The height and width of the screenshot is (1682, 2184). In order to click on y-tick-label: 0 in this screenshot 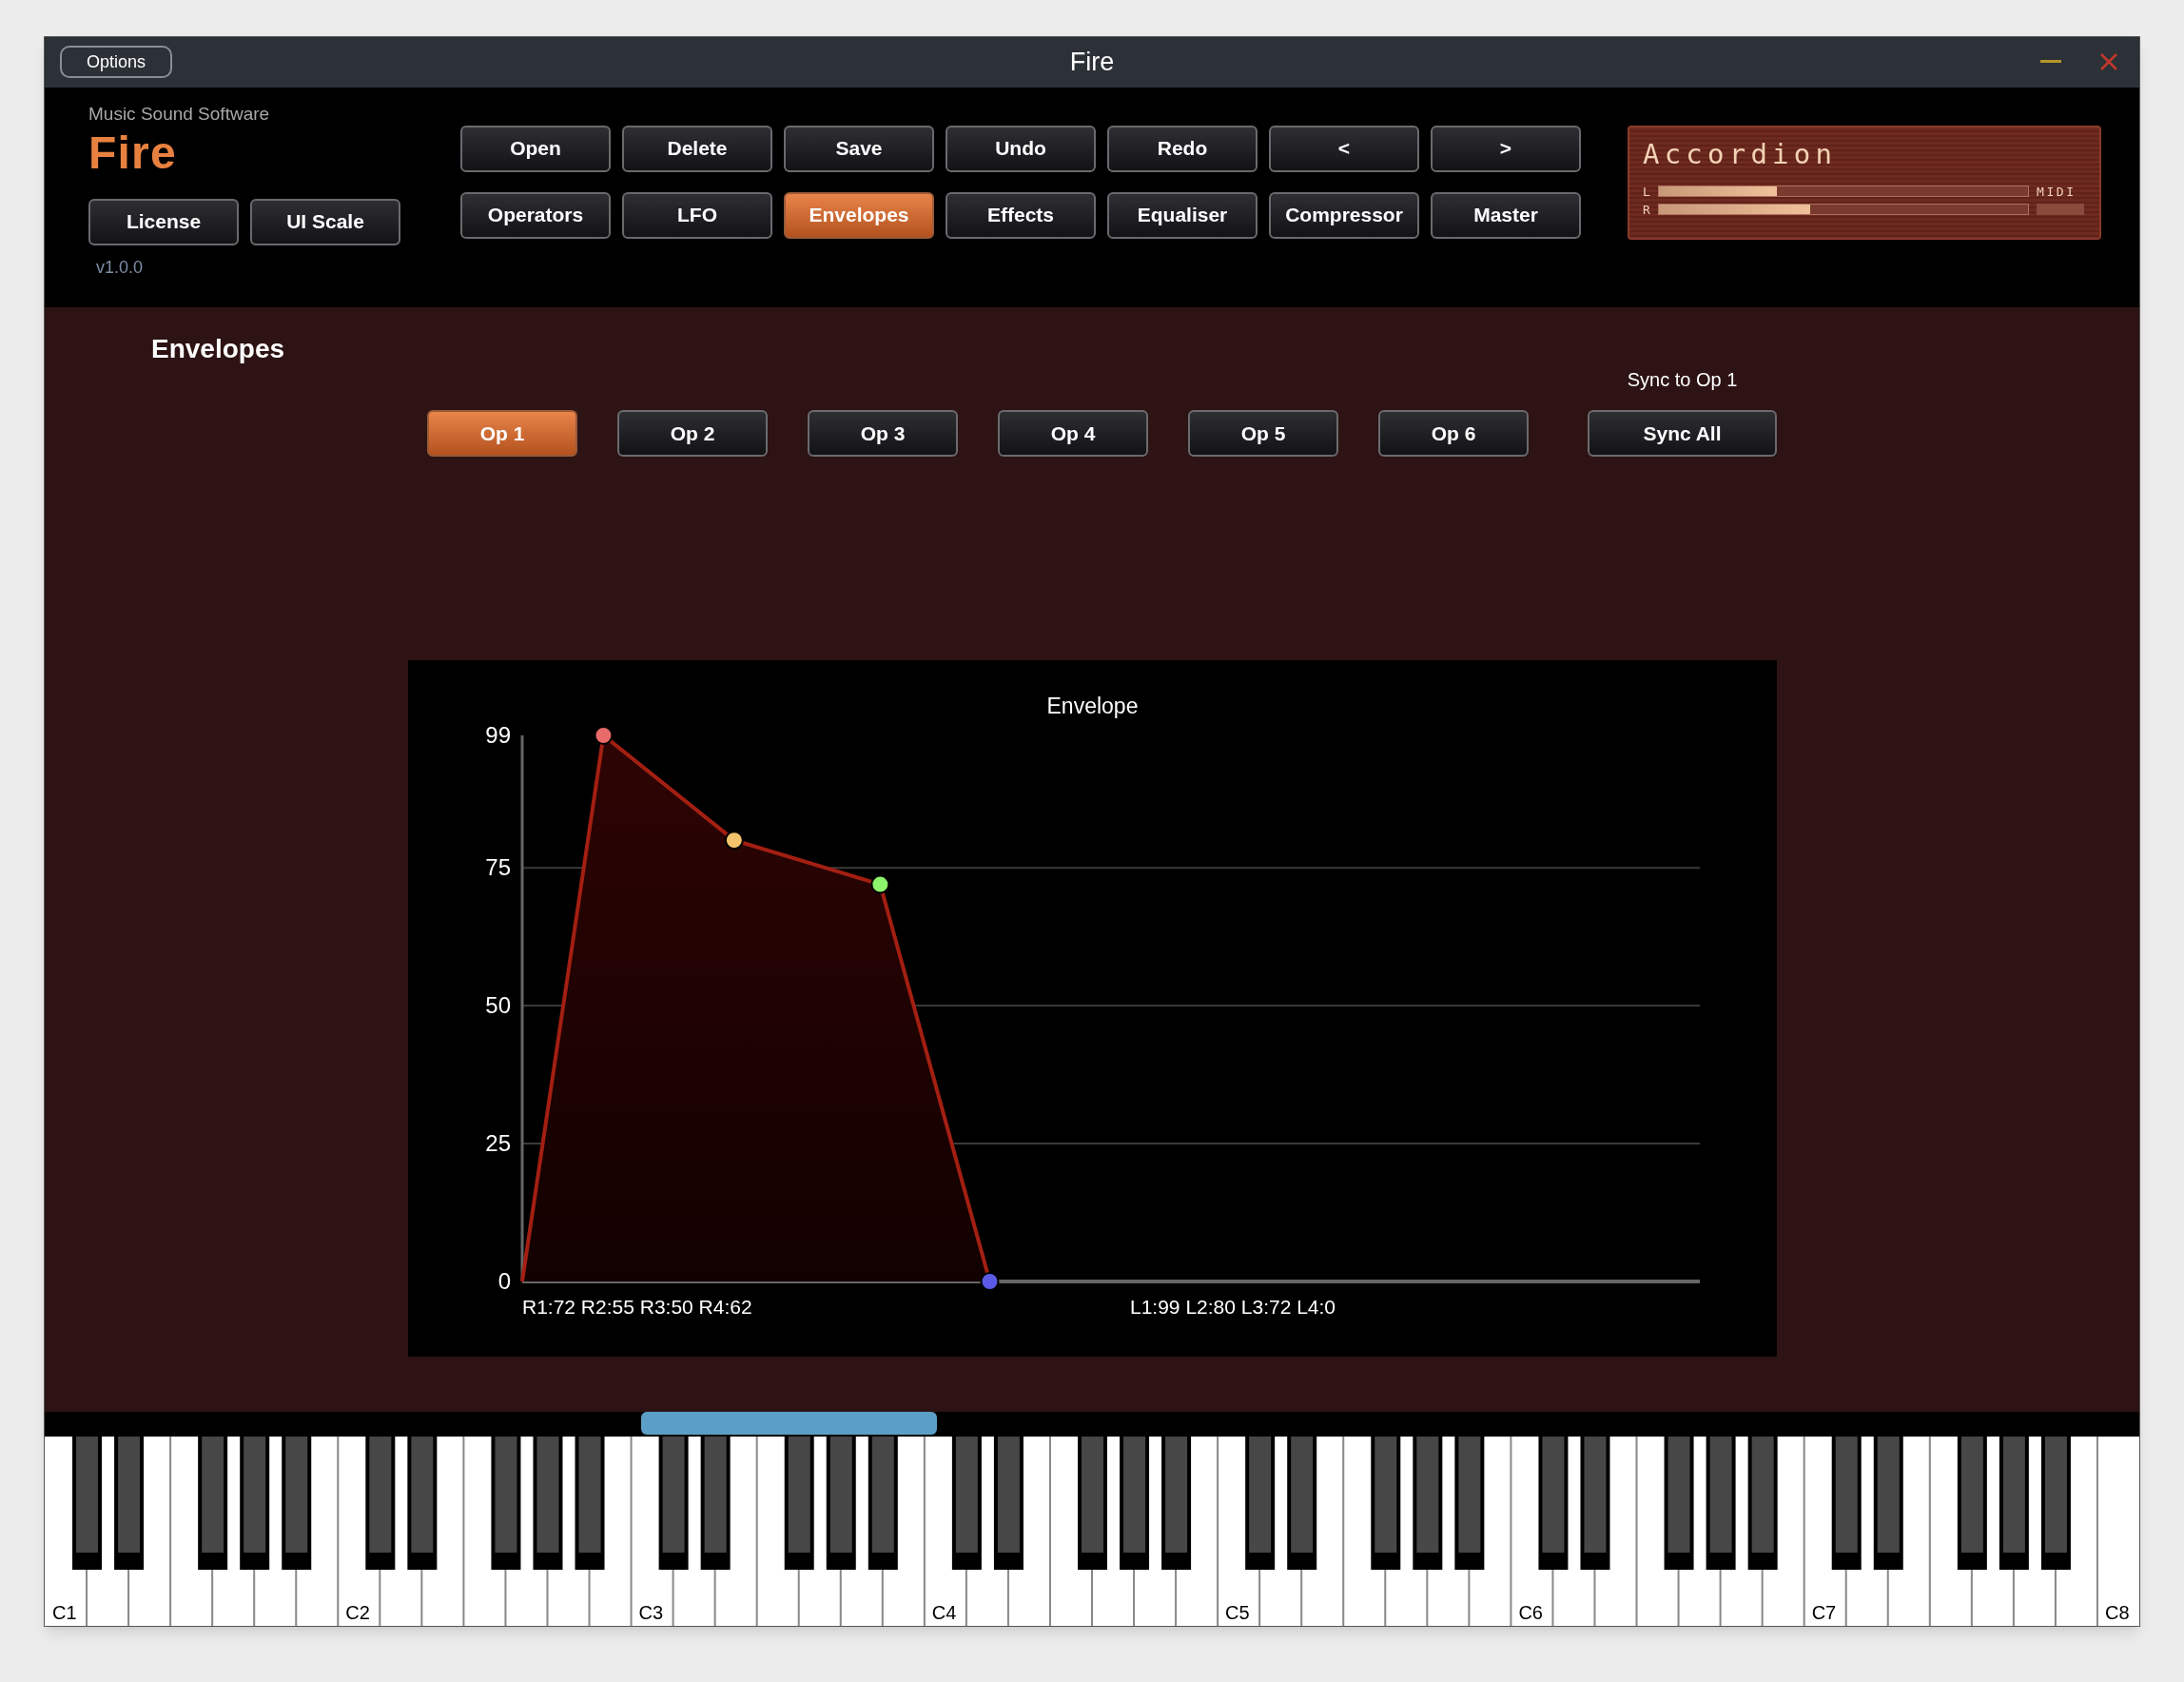, I will do `click(504, 1281)`.